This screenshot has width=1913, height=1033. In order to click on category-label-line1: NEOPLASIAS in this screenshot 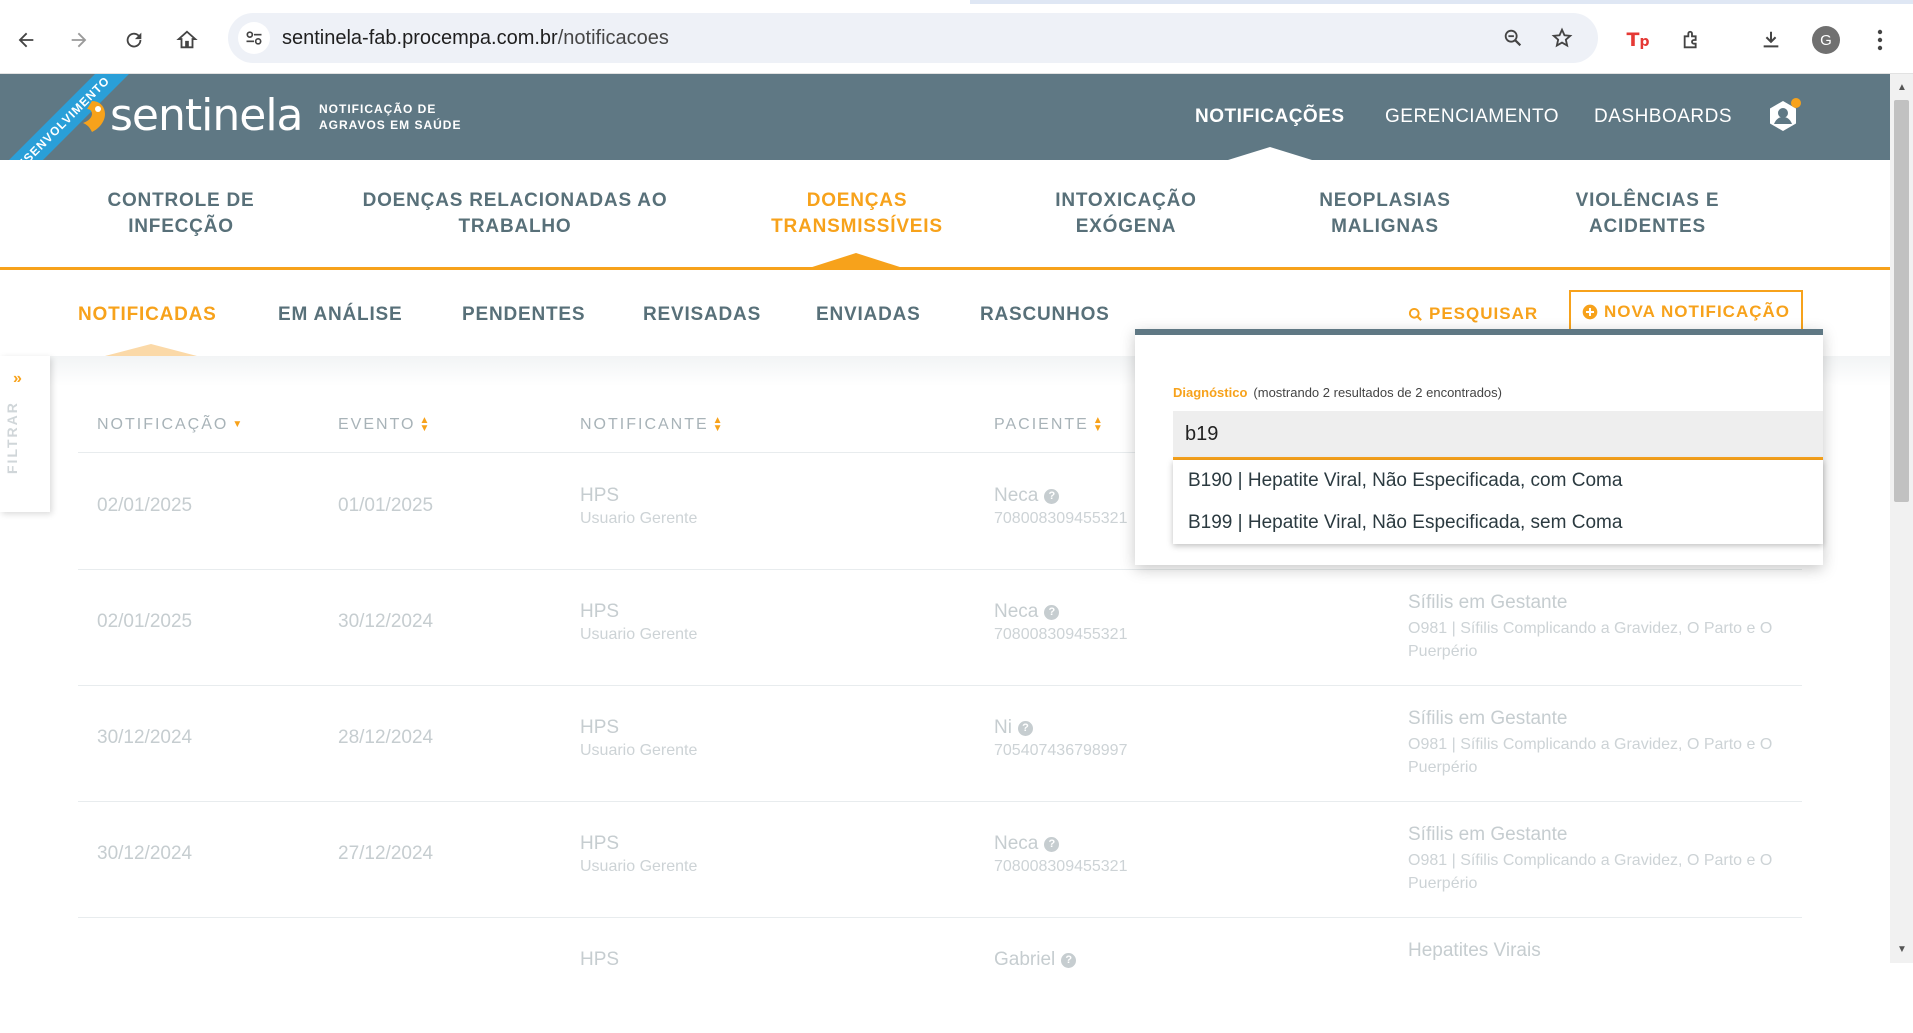, I will do `click(1385, 200)`.